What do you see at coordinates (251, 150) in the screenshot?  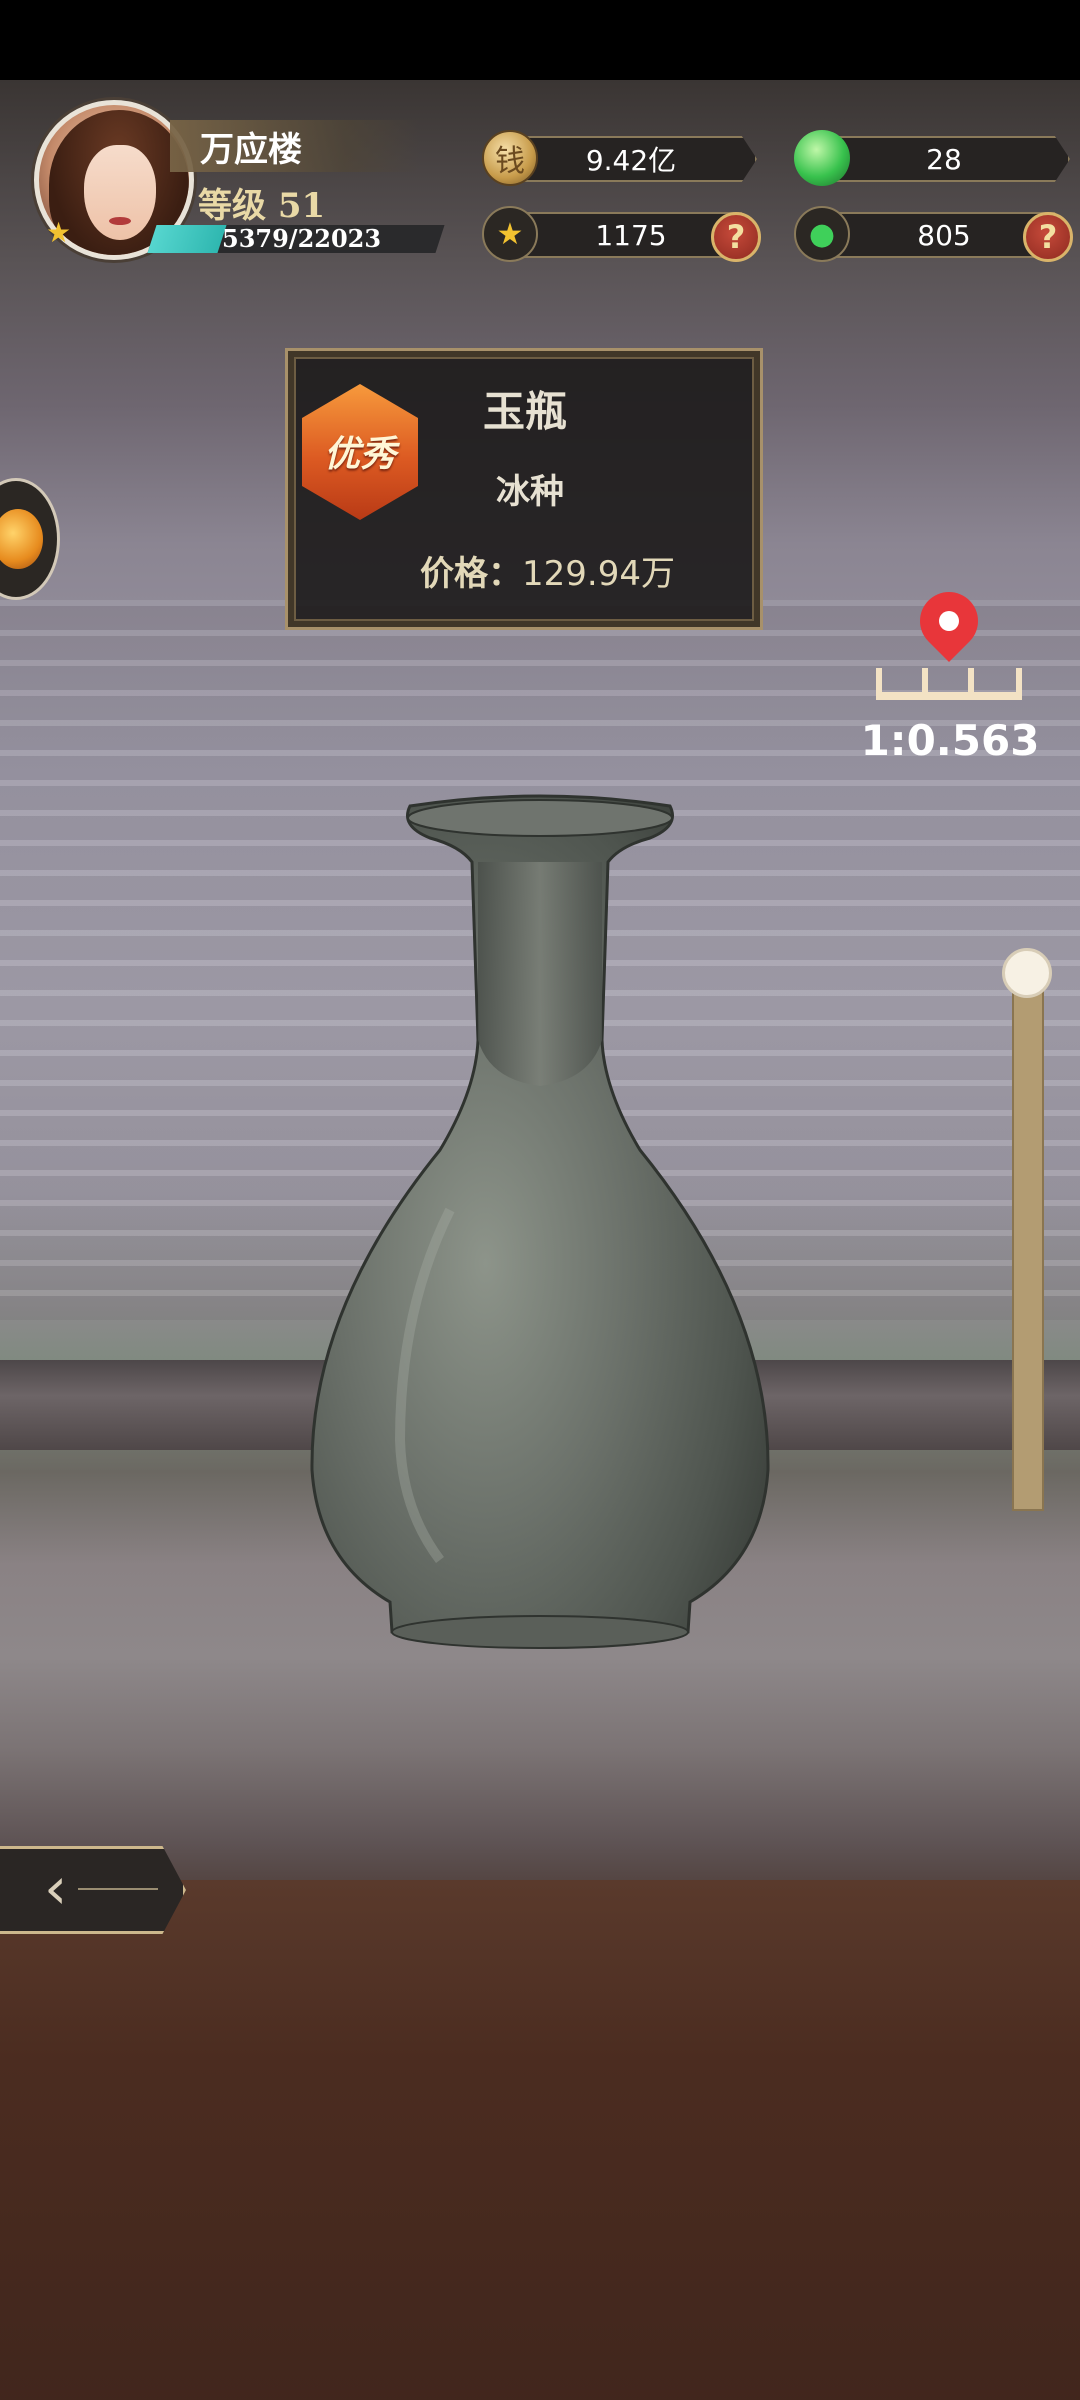 I see `player-name: 万应楼` at bounding box center [251, 150].